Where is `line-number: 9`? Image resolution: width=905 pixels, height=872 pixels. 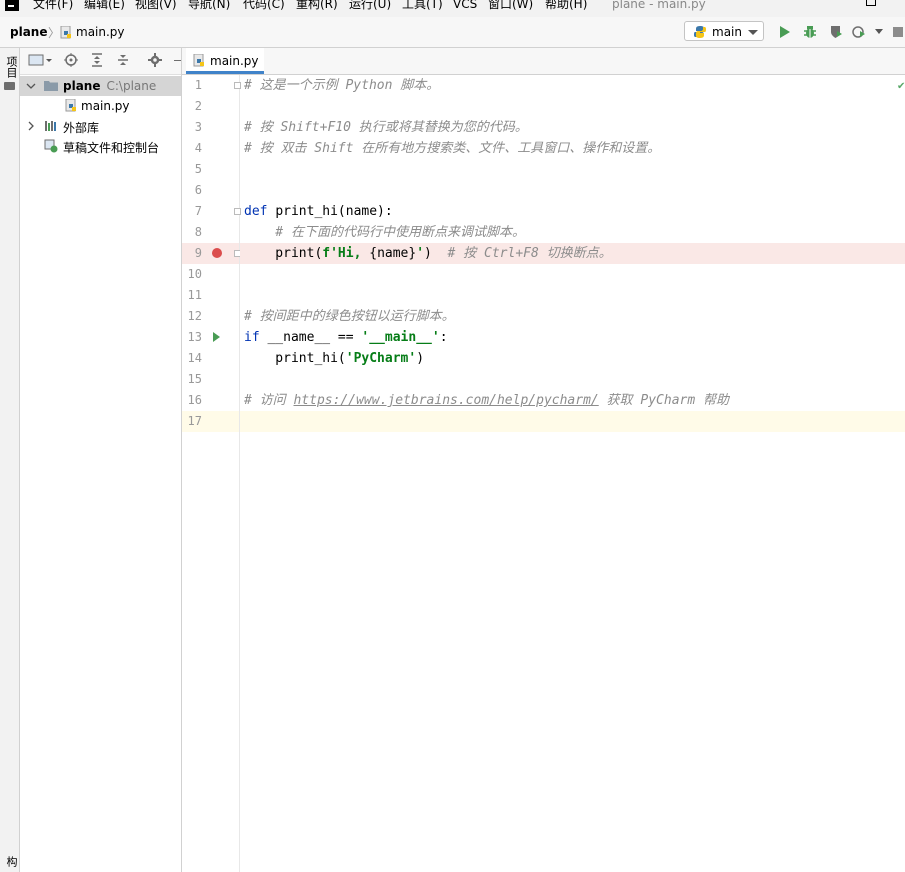 line-number: 9 is located at coordinates (198, 253).